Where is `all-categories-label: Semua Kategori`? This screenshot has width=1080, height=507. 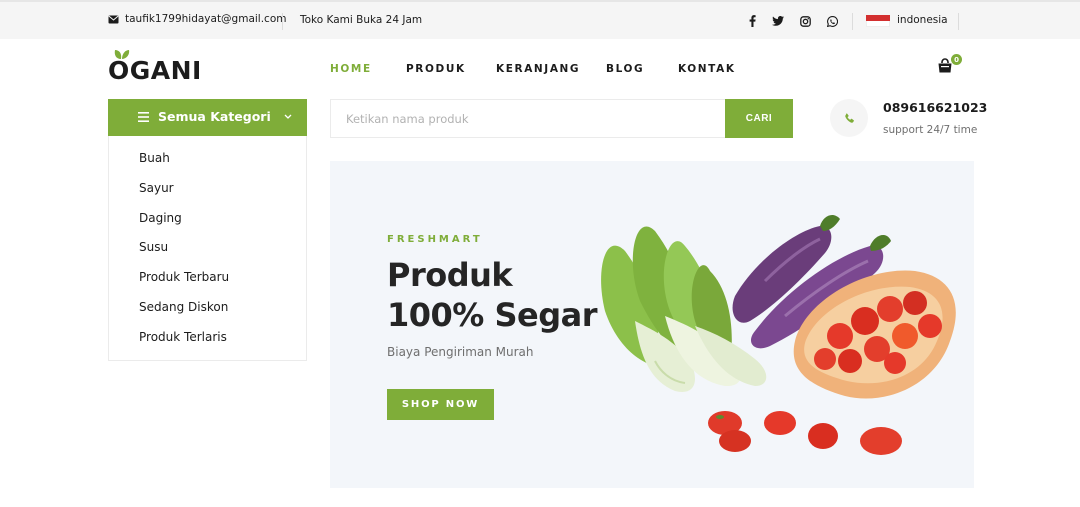
all-categories-label: Semua Kategori is located at coordinates (214, 116).